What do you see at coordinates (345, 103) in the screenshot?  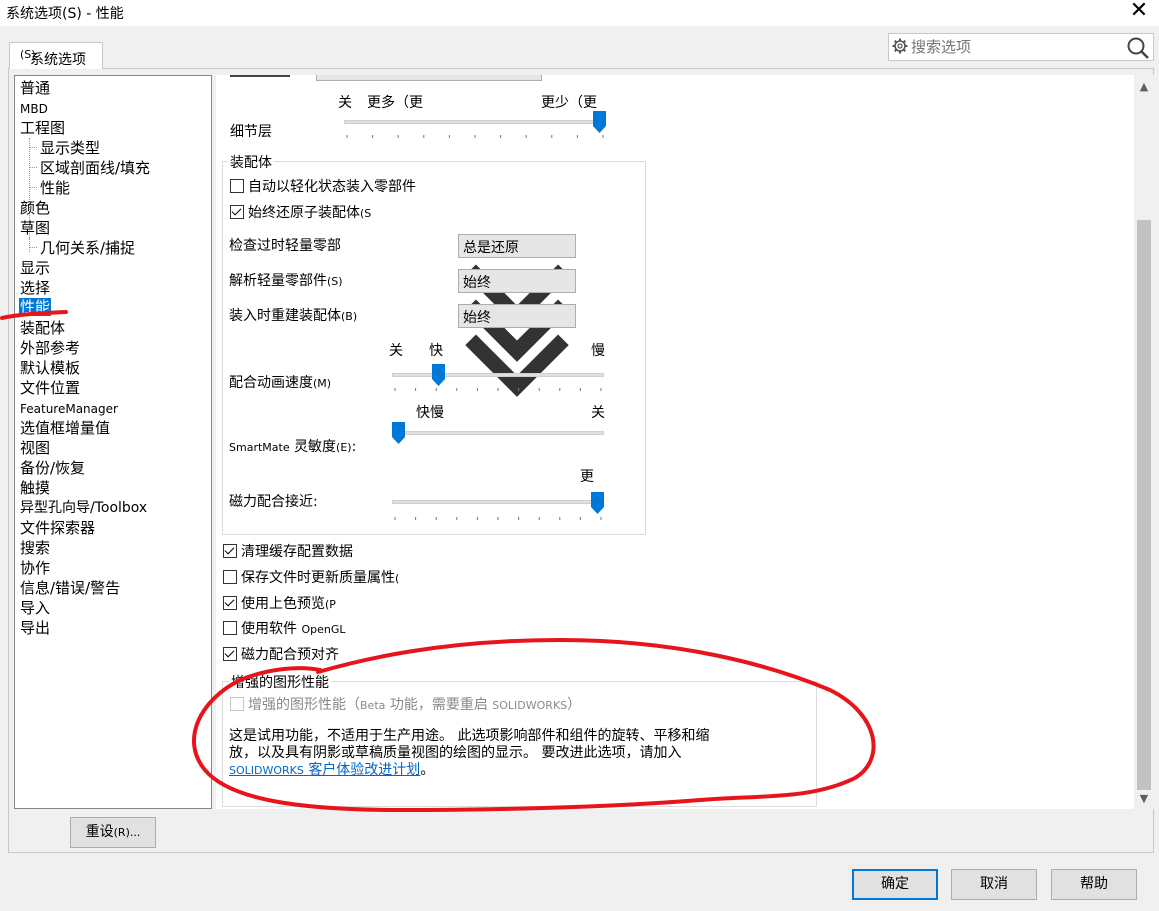 I see `detail-off-label: 关` at bounding box center [345, 103].